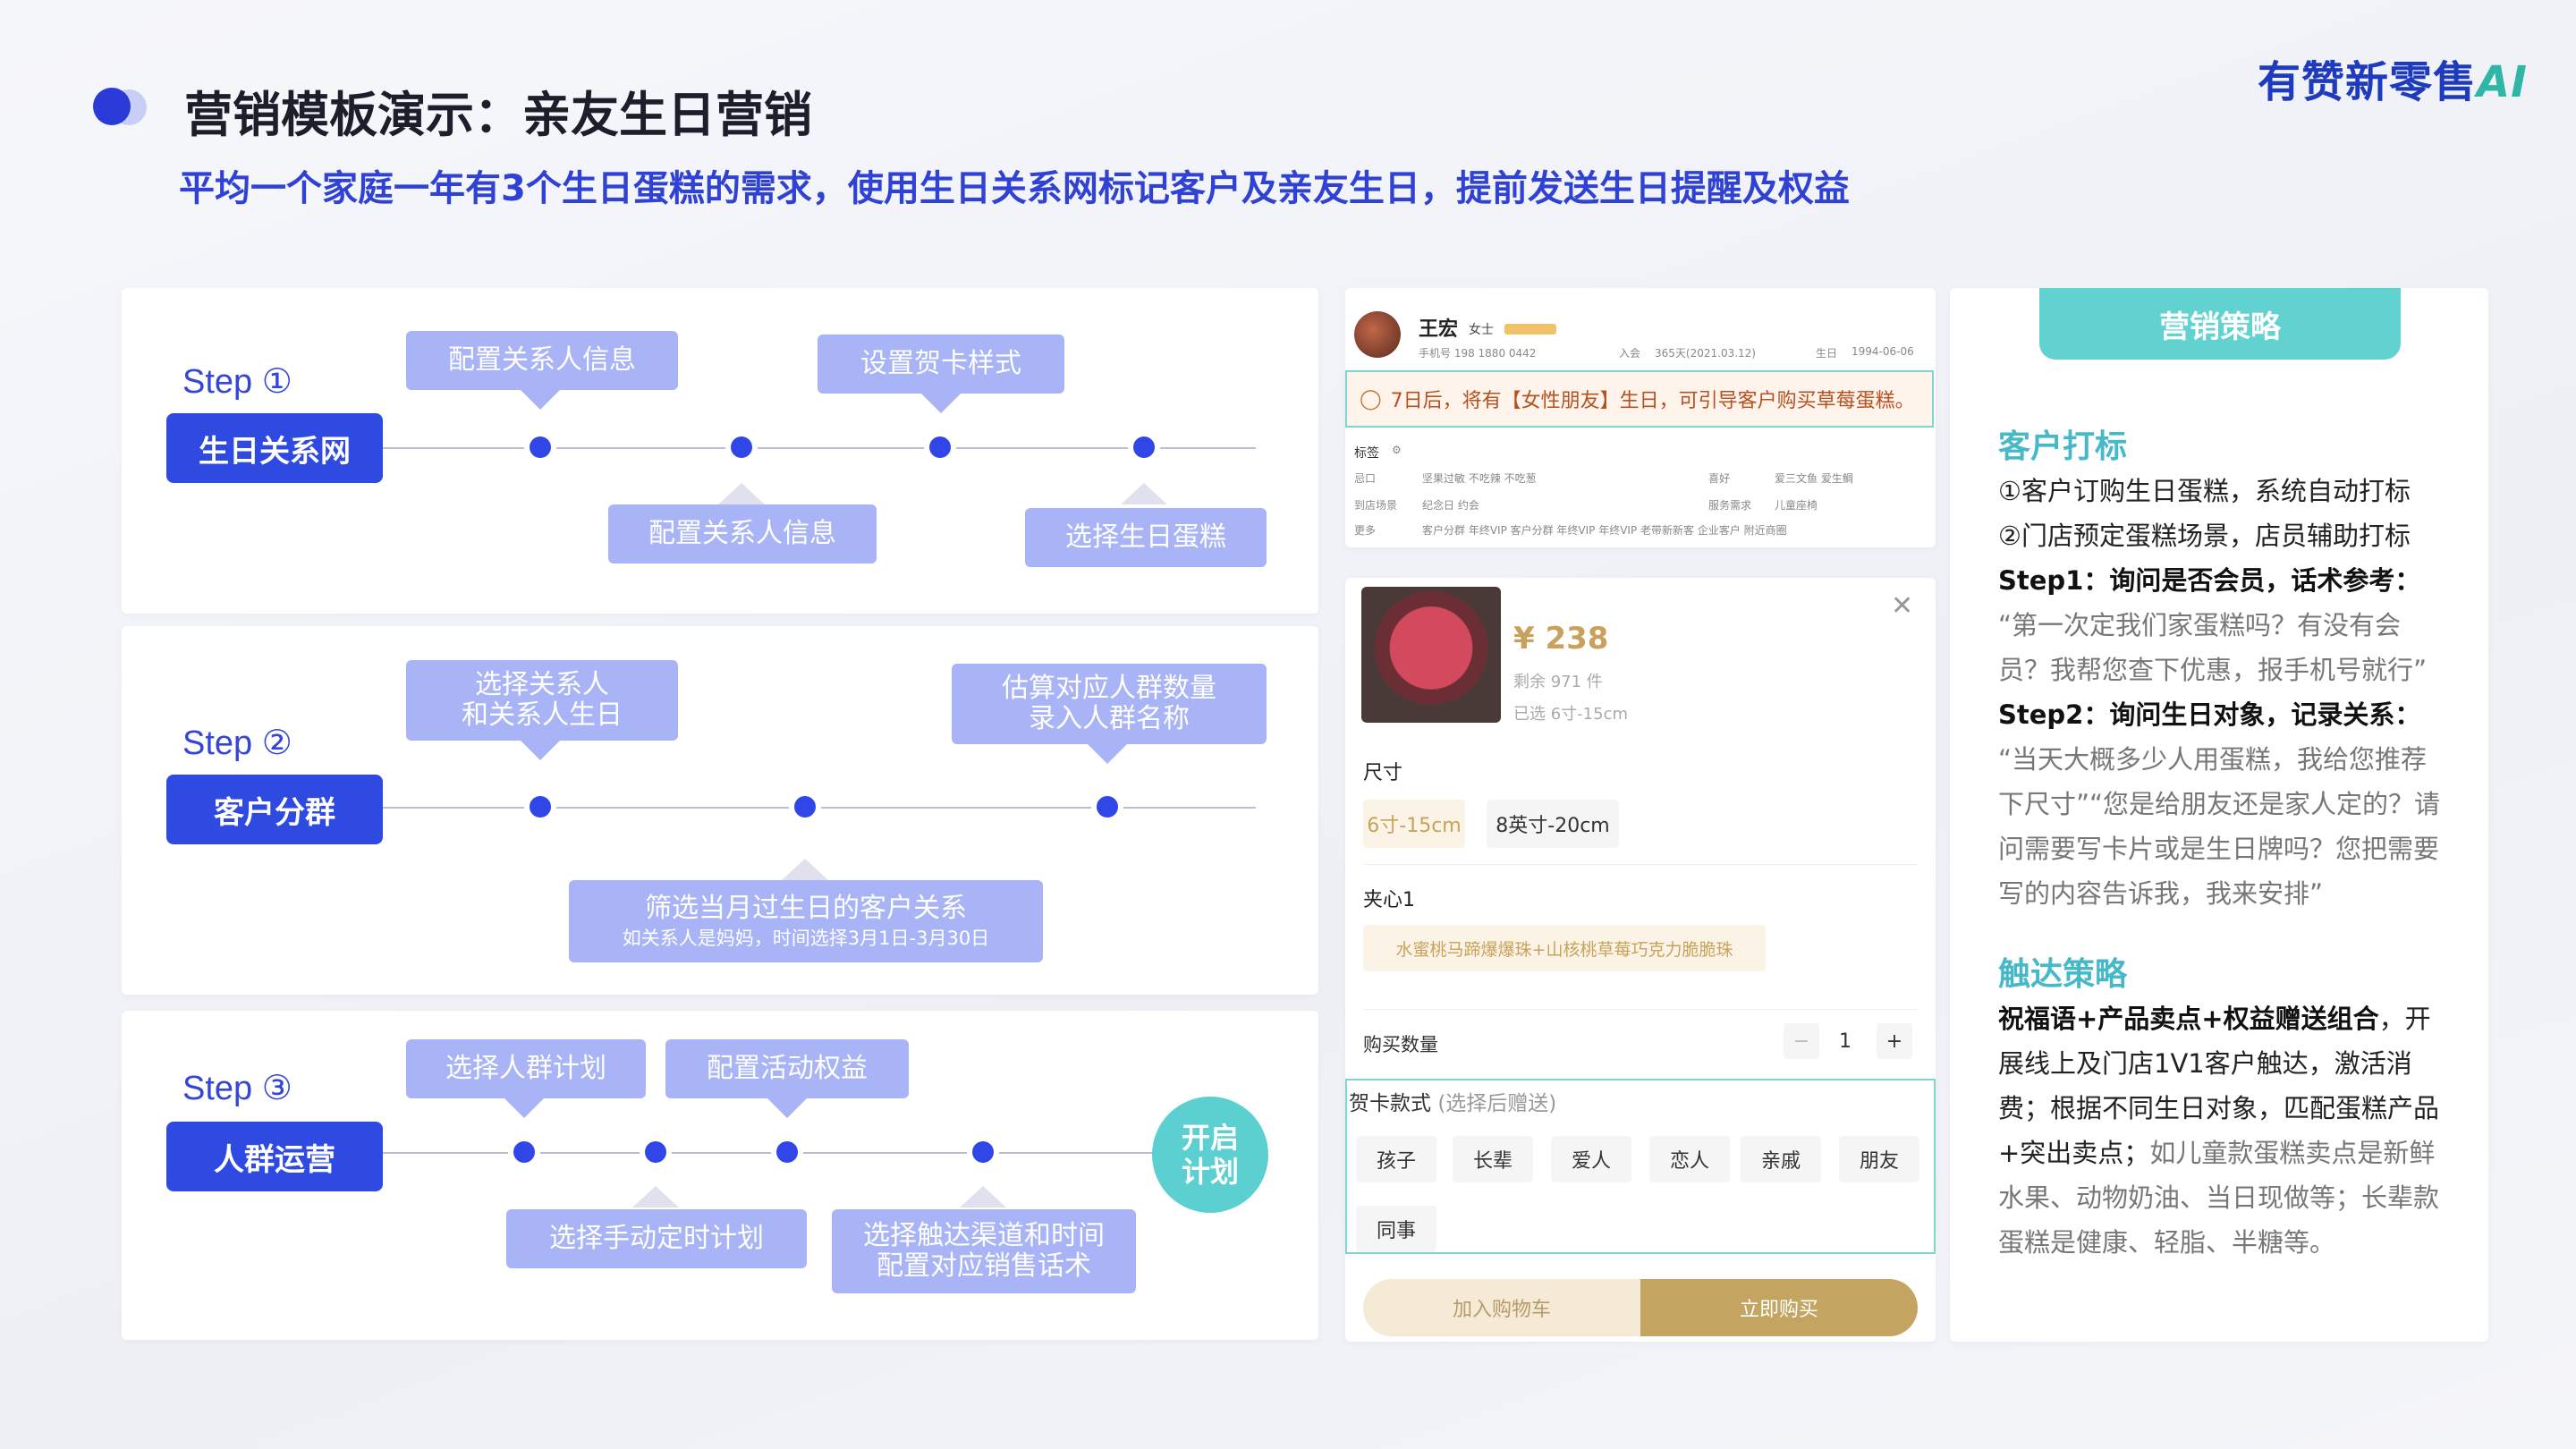 The width and height of the screenshot is (2576, 1449). Describe the element at coordinates (237, 382) in the screenshot. I see `step1-label: Step ①` at that location.